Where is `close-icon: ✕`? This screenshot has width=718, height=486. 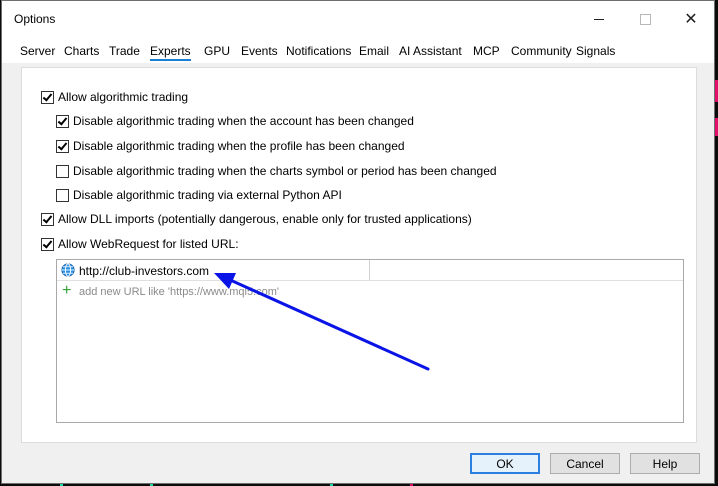 close-icon: ✕ is located at coordinates (691, 19).